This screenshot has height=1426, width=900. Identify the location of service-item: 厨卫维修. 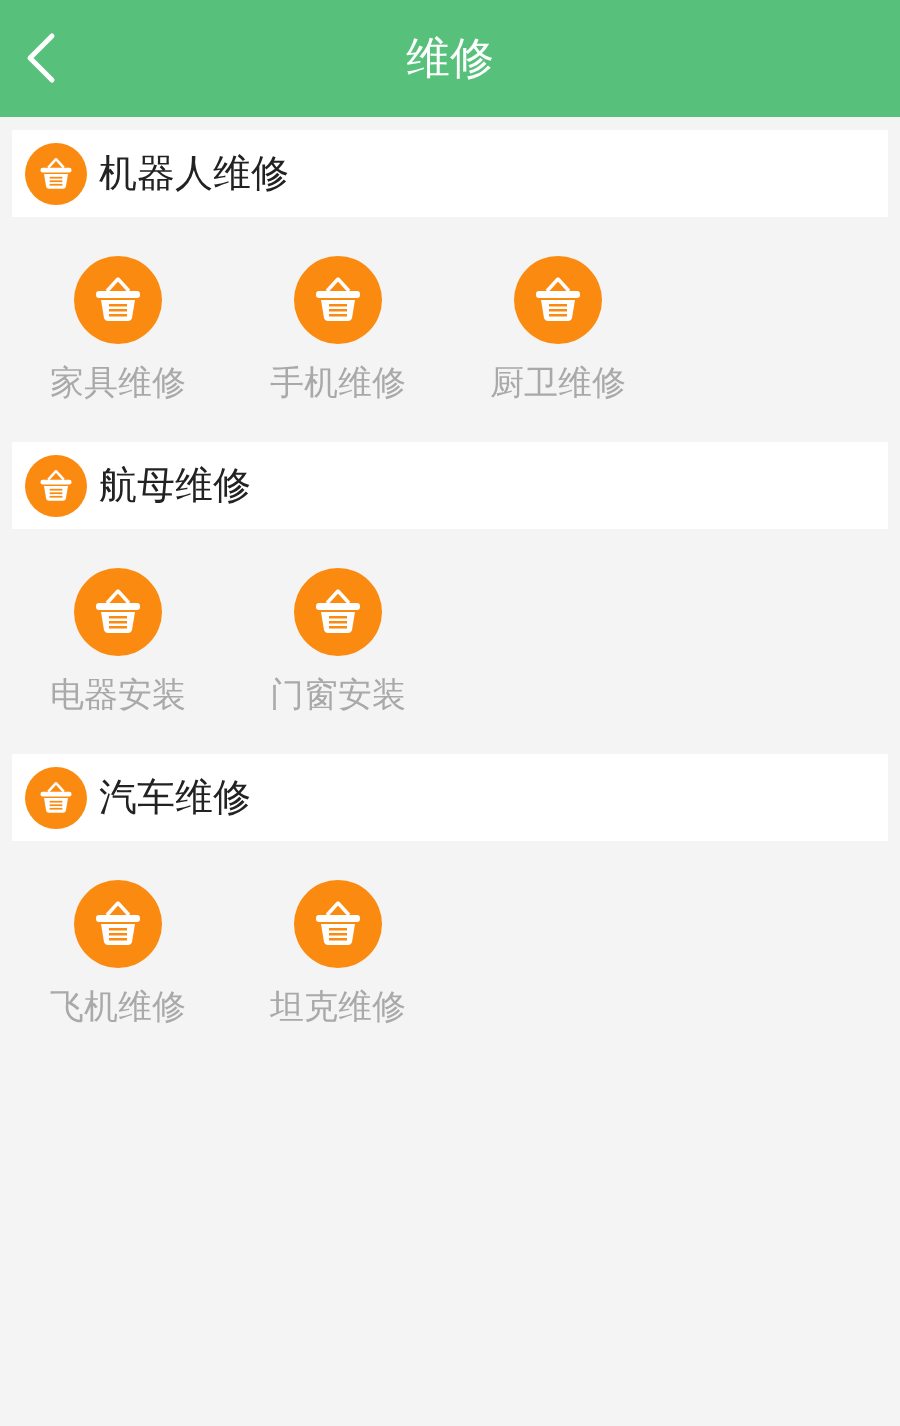
(558, 331).